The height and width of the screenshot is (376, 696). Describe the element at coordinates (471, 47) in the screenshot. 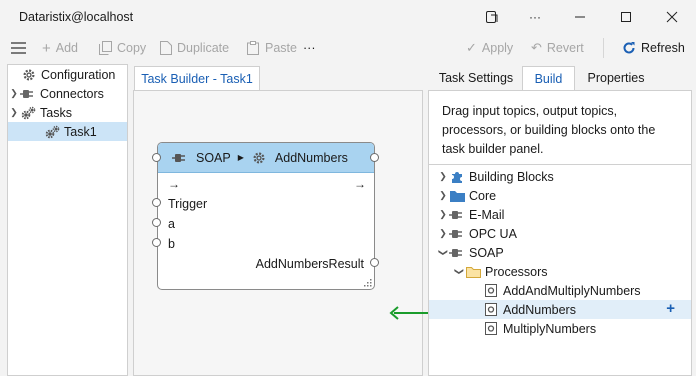

I see `checkmark-icon: ✓` at that location.